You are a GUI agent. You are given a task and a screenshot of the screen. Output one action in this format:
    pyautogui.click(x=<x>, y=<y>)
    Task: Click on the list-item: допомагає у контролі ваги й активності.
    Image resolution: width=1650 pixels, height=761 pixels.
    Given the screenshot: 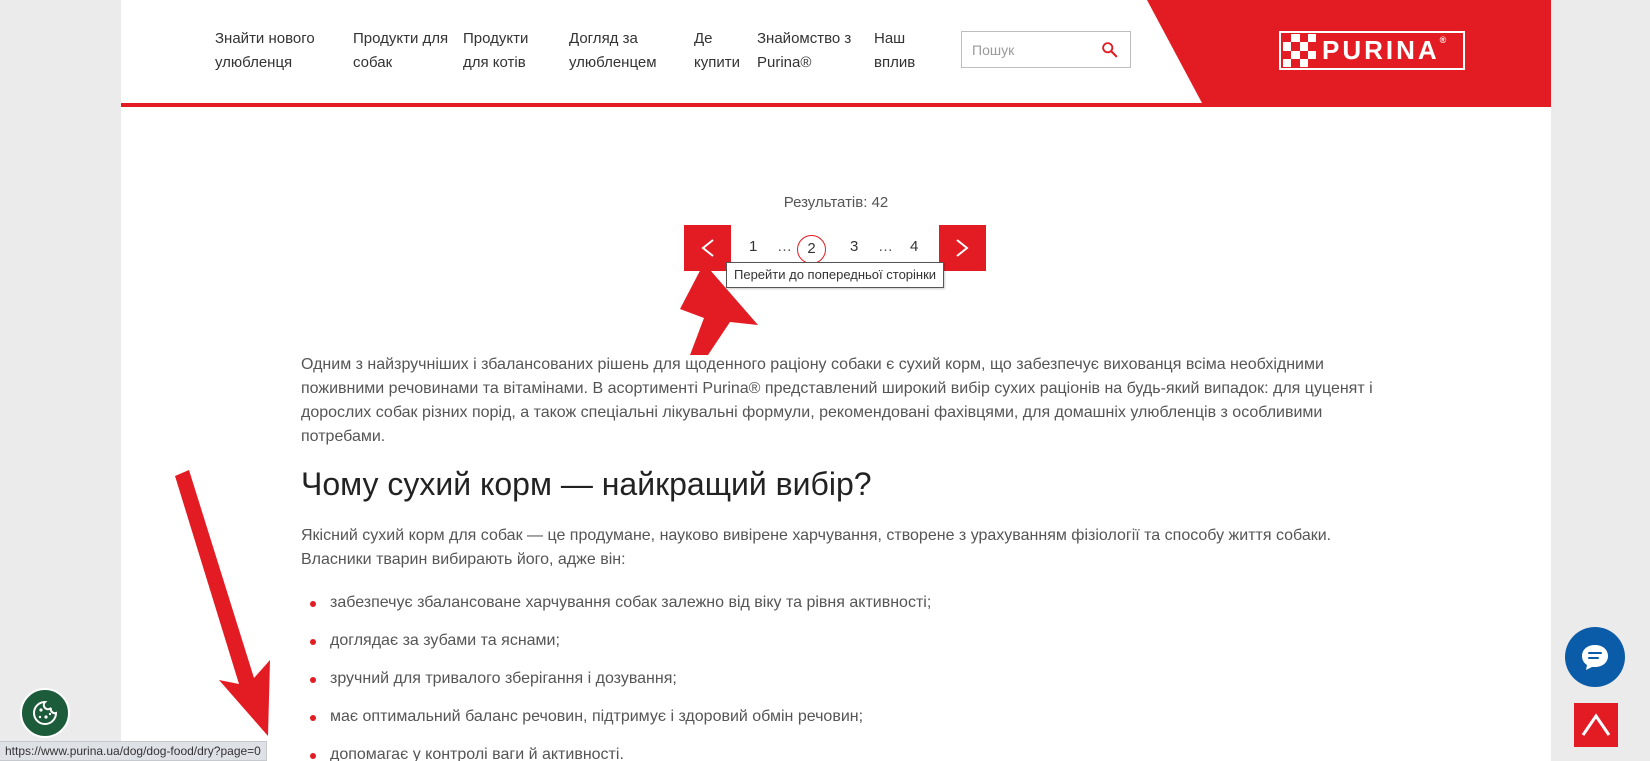 What is the action you would take?
    pyautogui.click(x=616, y=752)
    